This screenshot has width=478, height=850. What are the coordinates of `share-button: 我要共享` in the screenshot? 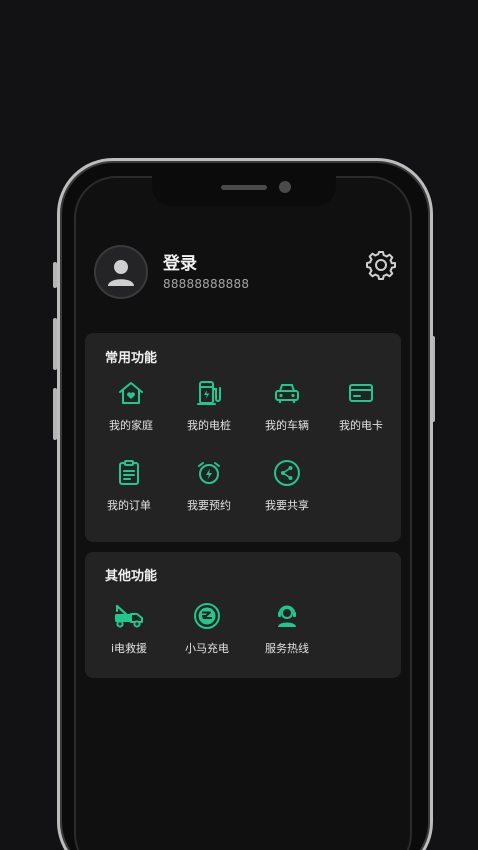 It's located at (287, 486).